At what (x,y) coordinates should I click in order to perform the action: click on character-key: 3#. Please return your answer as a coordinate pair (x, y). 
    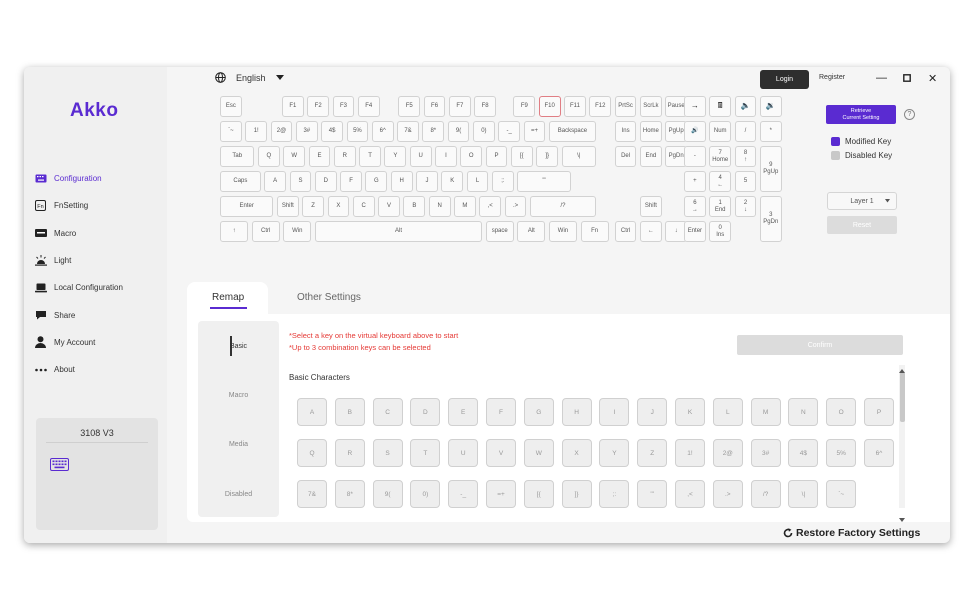
    Looking at the image, I should click on (765, 453).